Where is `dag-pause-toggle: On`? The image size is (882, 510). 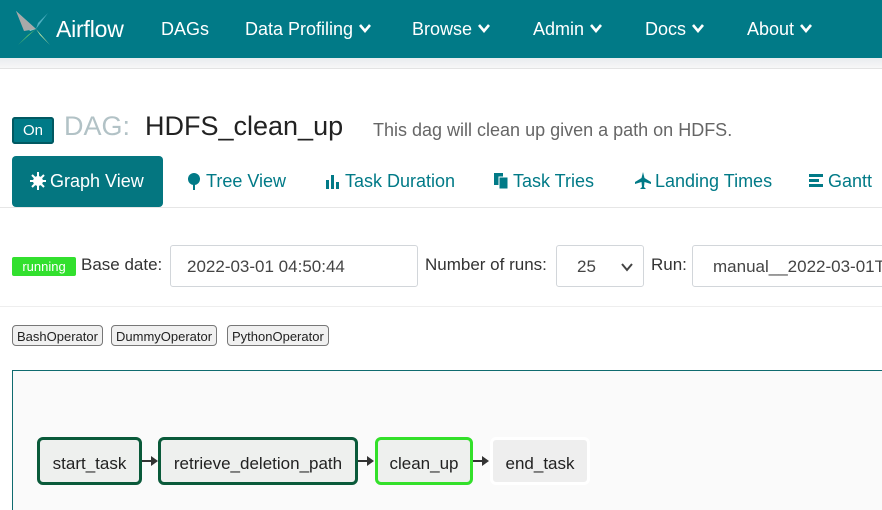 dag-pause-toggle: On is located at coordinates (33, 130).